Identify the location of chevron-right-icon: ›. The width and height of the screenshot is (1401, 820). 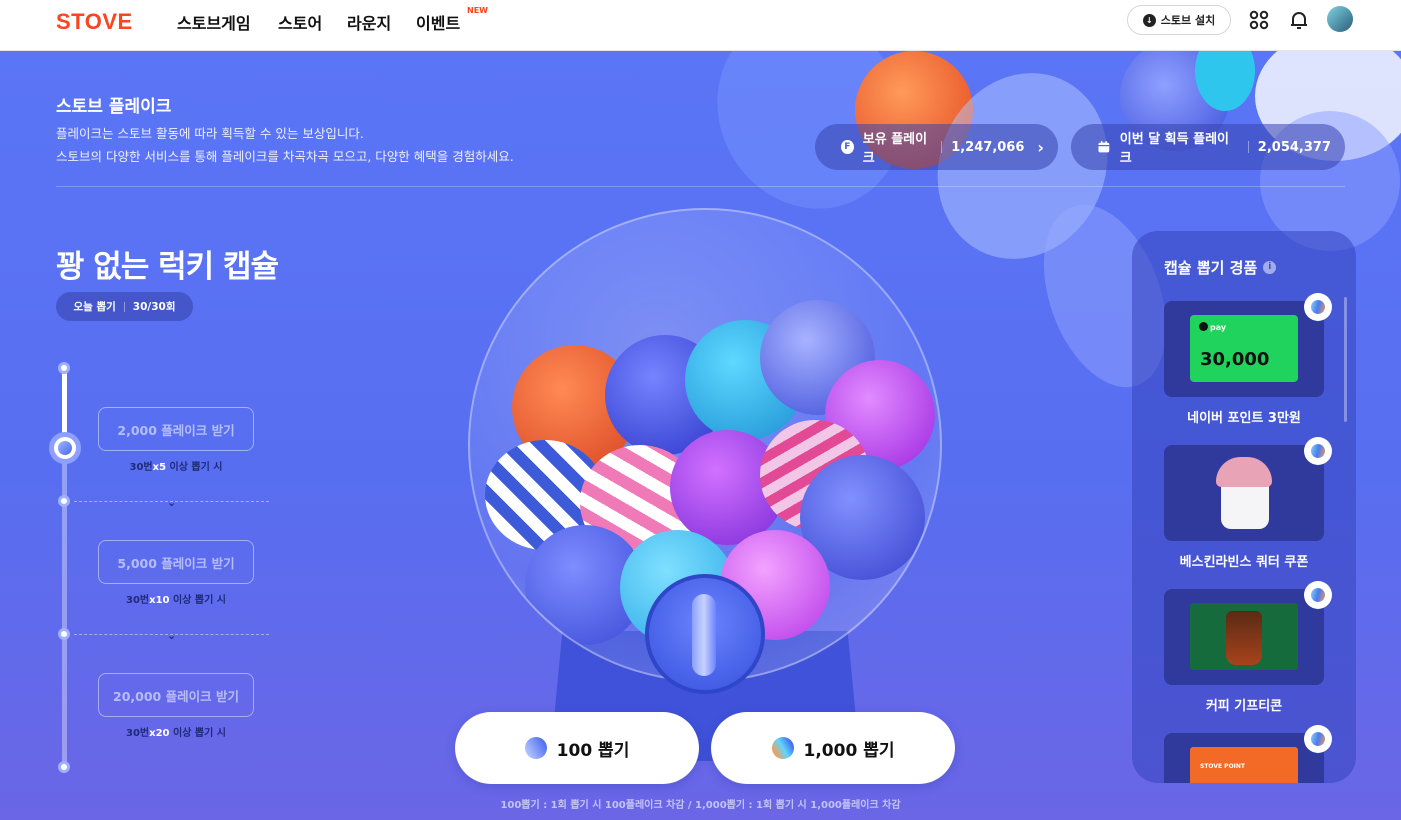
(1040, 147).